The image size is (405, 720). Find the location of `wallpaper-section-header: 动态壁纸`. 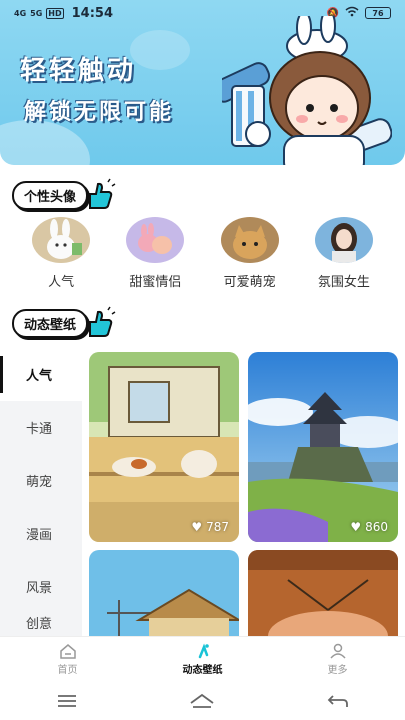

wallpaper-section-header: 动态壁纸 is located at coordinates (64, 323).